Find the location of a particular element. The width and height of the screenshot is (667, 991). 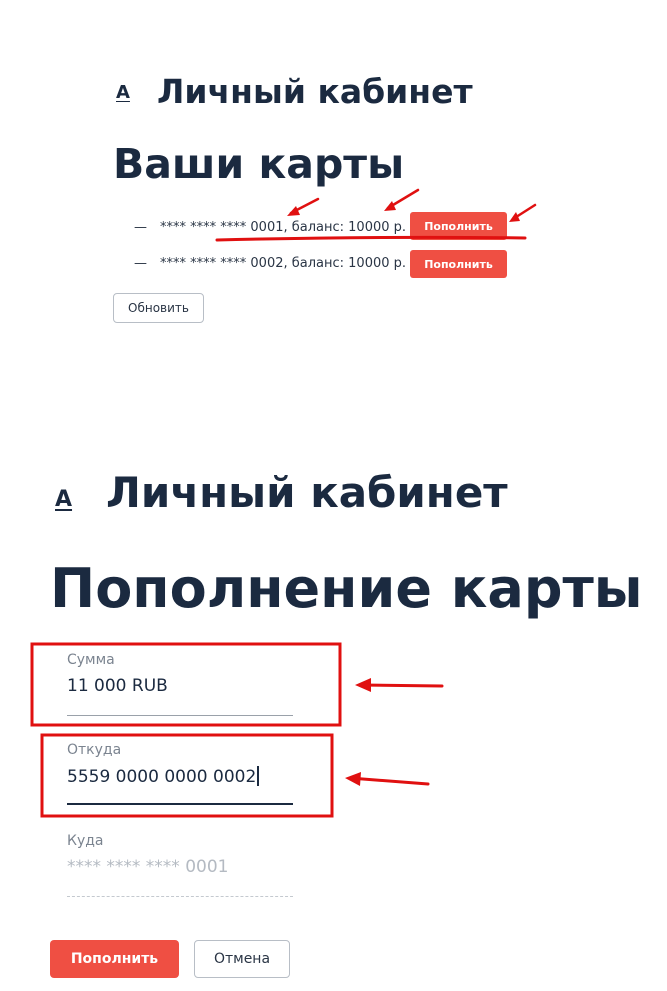

source-card-input: 5559 0000 0000 0002 is located at coordinates (161, 777).